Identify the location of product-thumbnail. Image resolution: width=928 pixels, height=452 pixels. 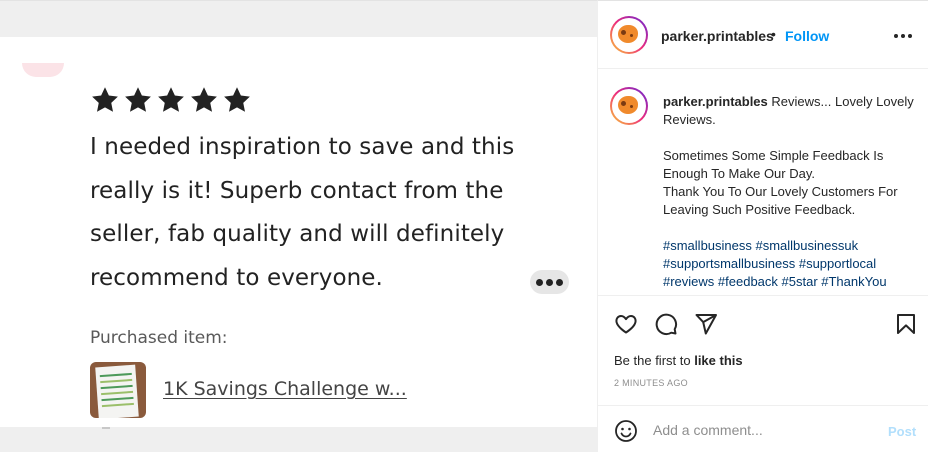
(118, 390).